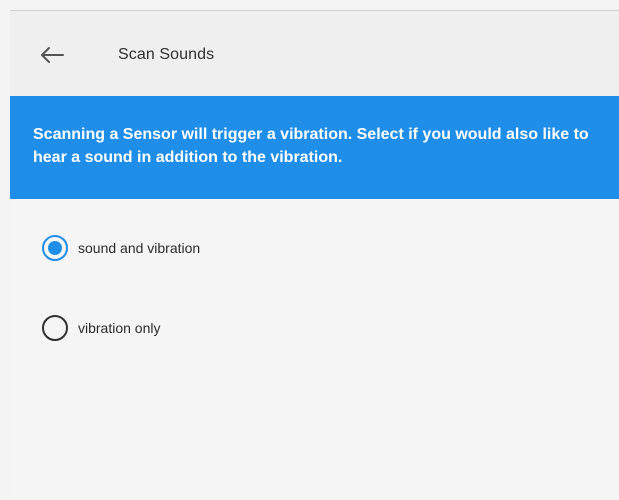 The width and height of the screenshot is (619, 500). I want to click on radio-selected-dot-icon, so click(55, 248).